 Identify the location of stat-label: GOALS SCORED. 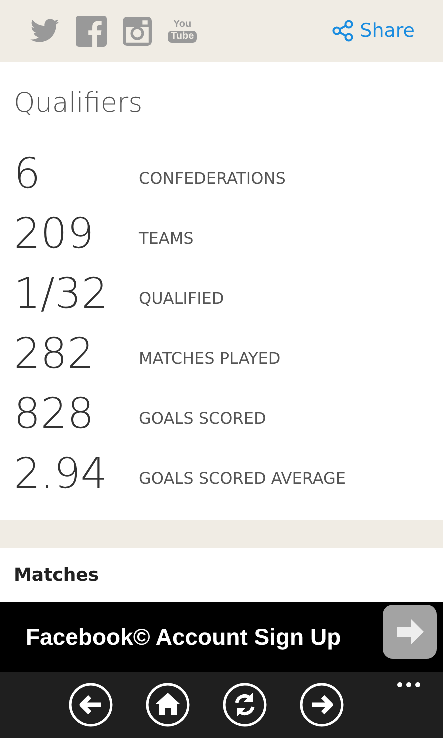
(202, 418).